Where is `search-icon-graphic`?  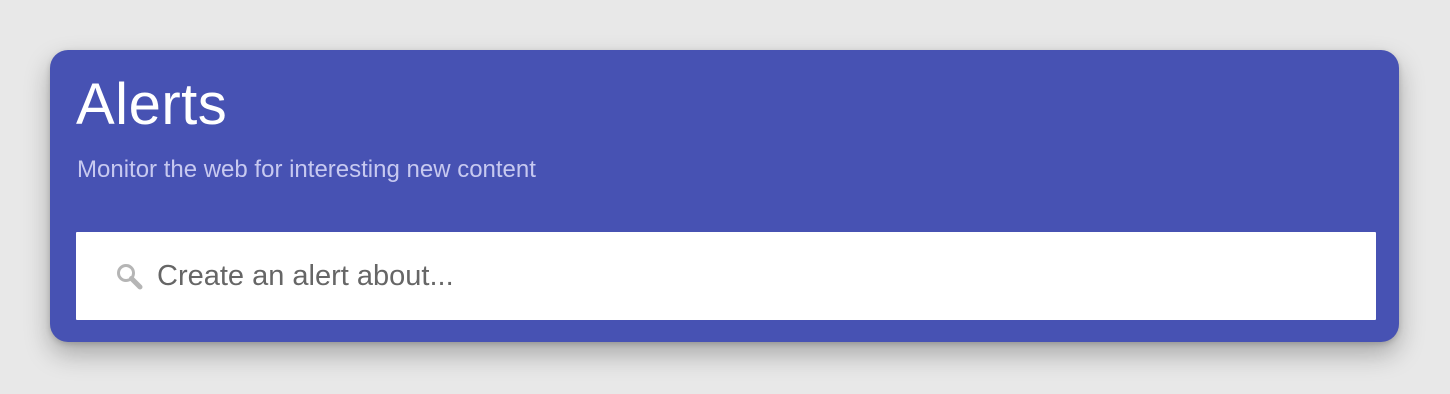 search-icon-graphic is located at coordinates (130, 277).